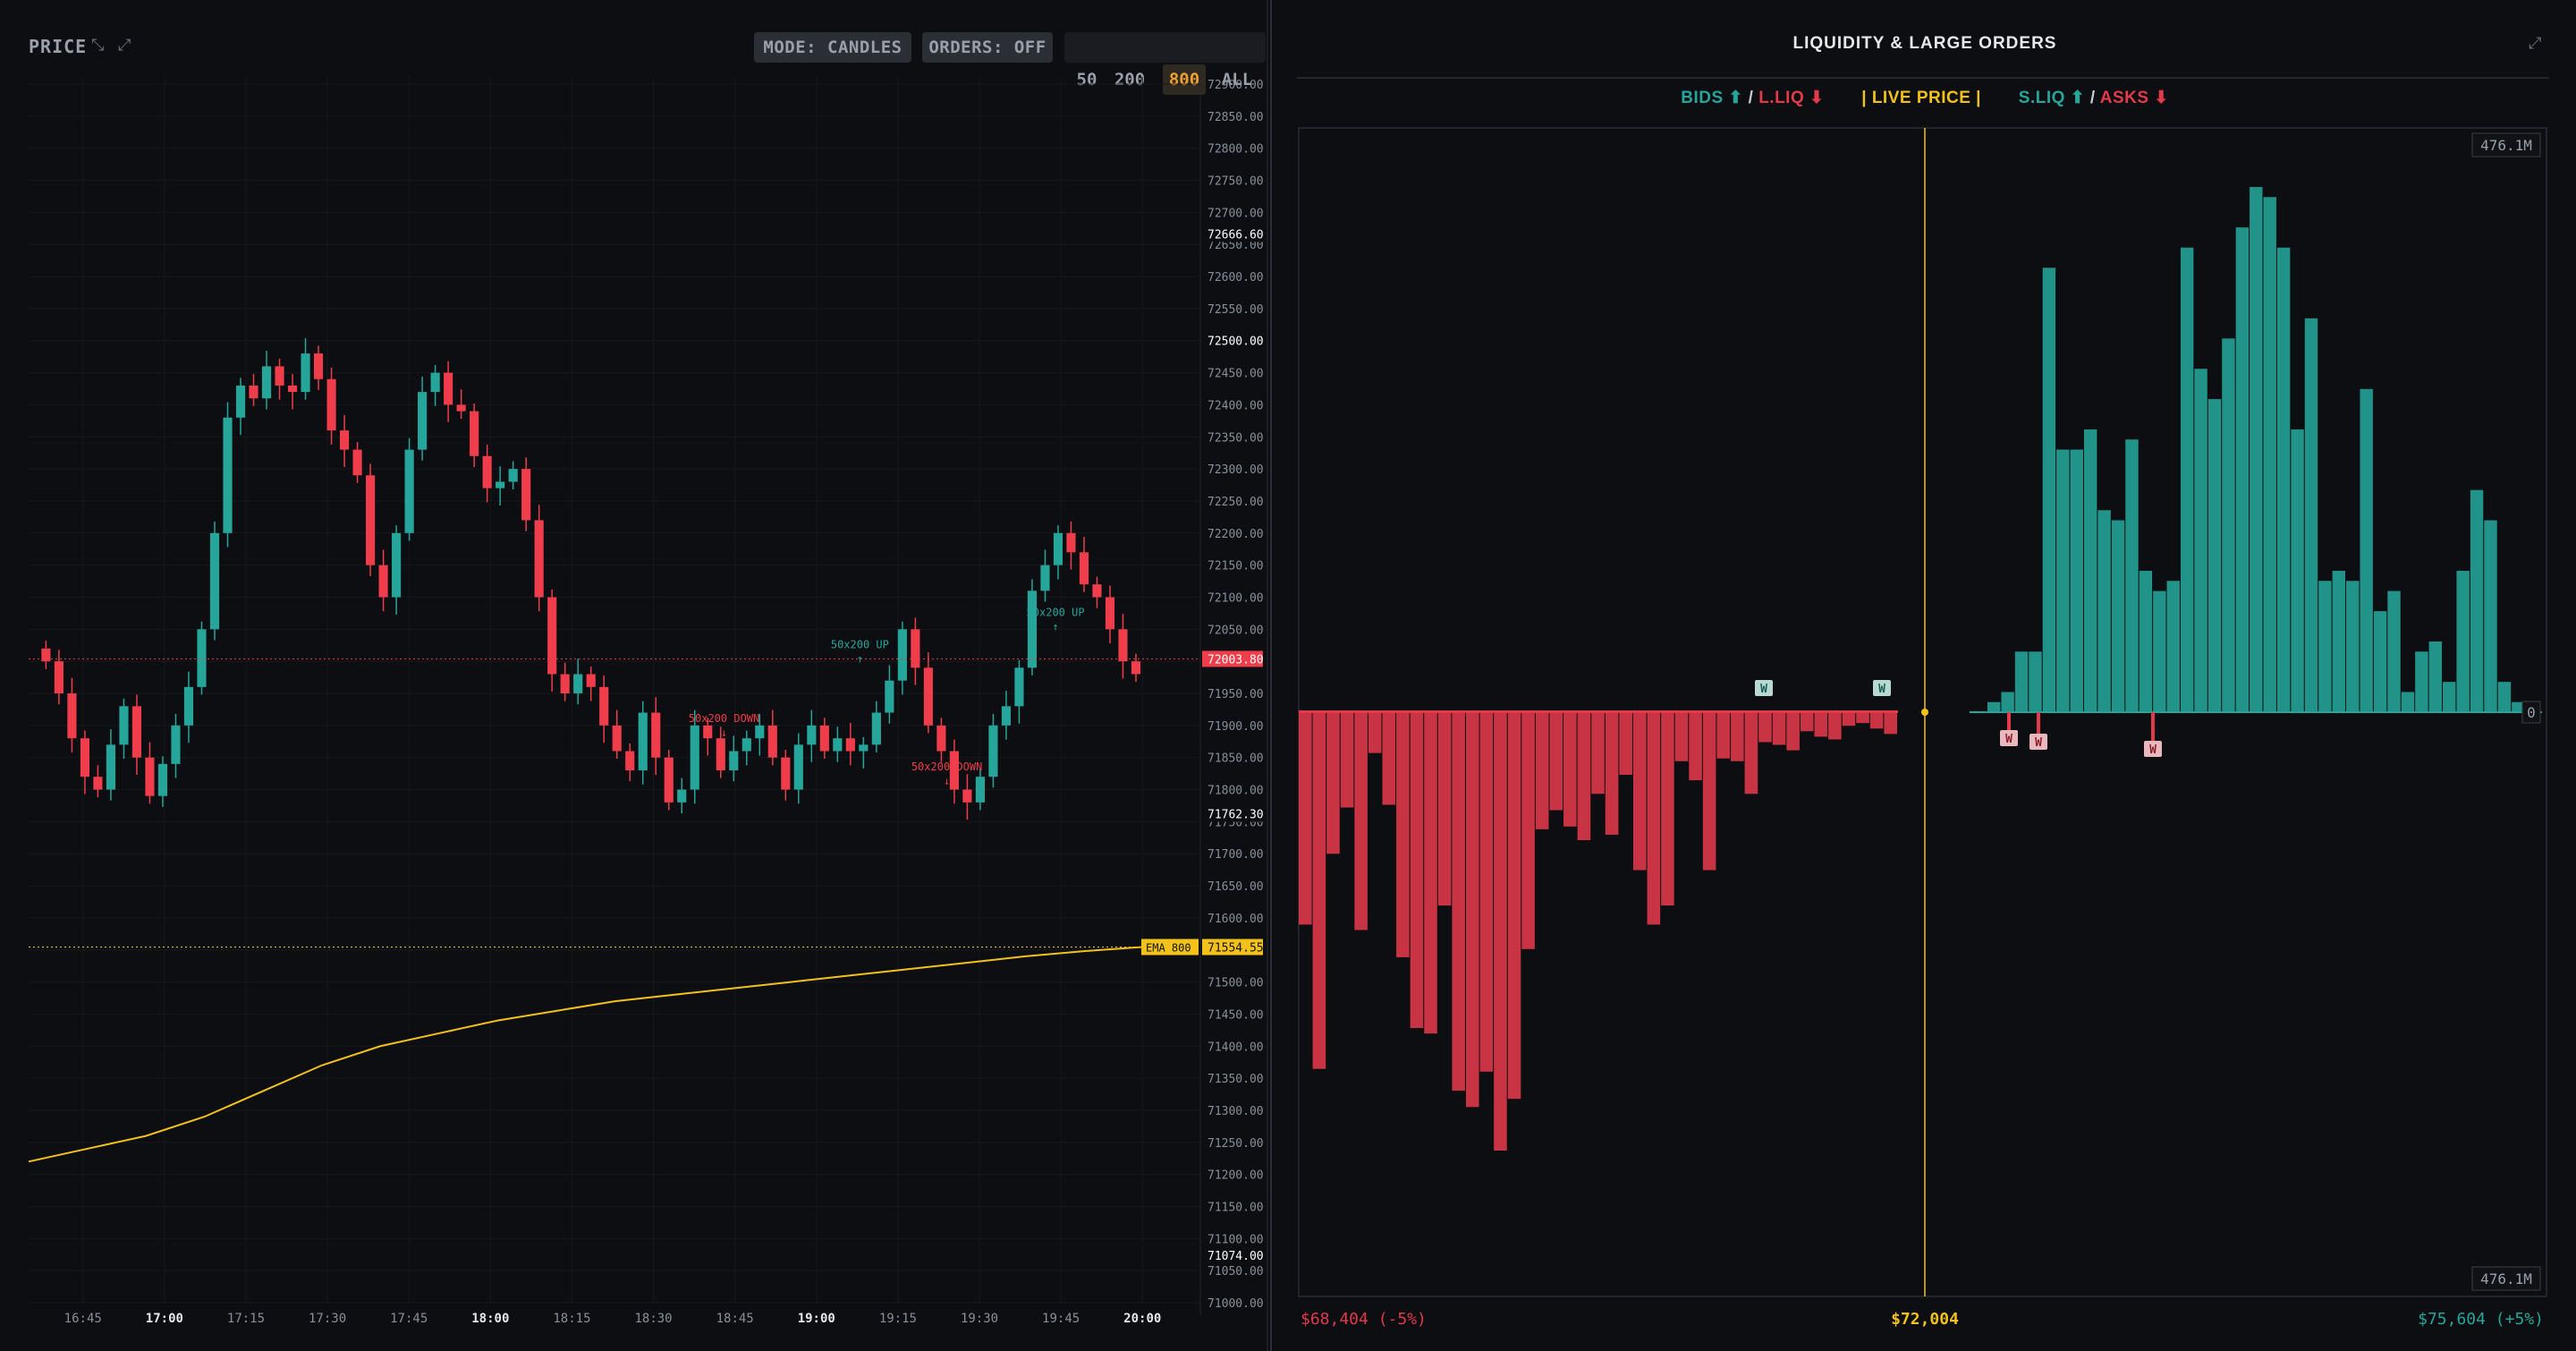 This screenshot has height=1351, width=2576. What do you see at coordinates (1236, 213) in the screenshot?
I see `y-tick-label: 72700.00` at bounding box center [1236, 213].